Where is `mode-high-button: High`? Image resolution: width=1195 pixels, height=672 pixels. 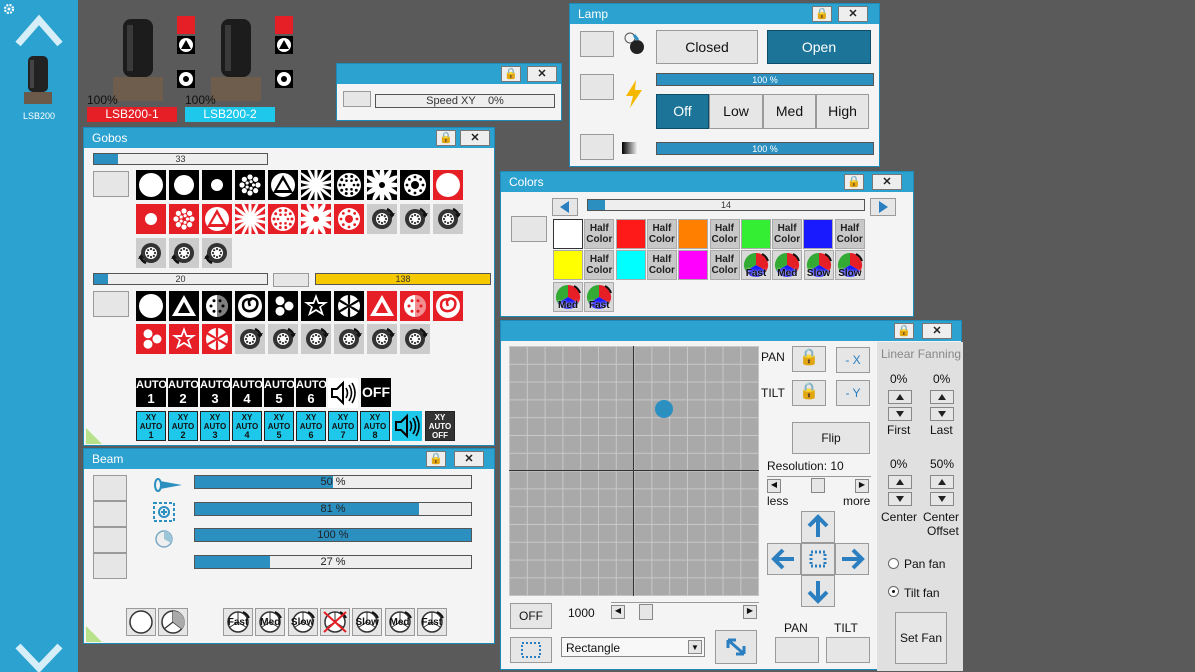
mode-high-button: High is located at coordinates (842, 111).